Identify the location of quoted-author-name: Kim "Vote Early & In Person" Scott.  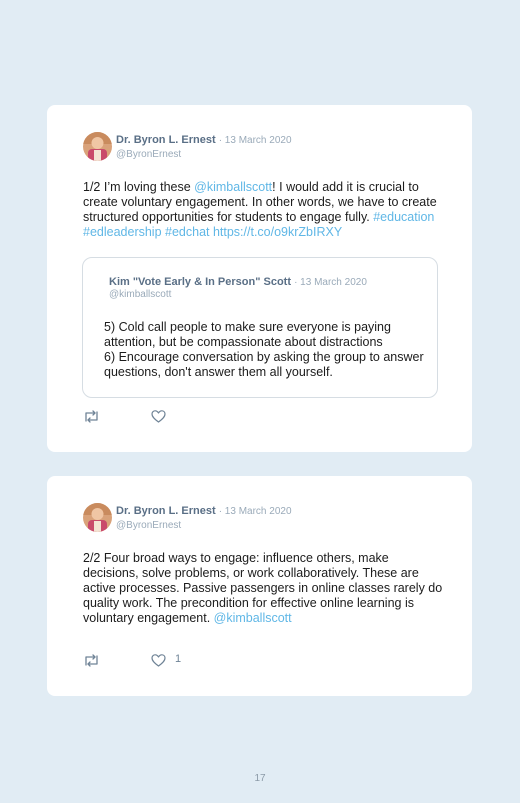
(200, 282).